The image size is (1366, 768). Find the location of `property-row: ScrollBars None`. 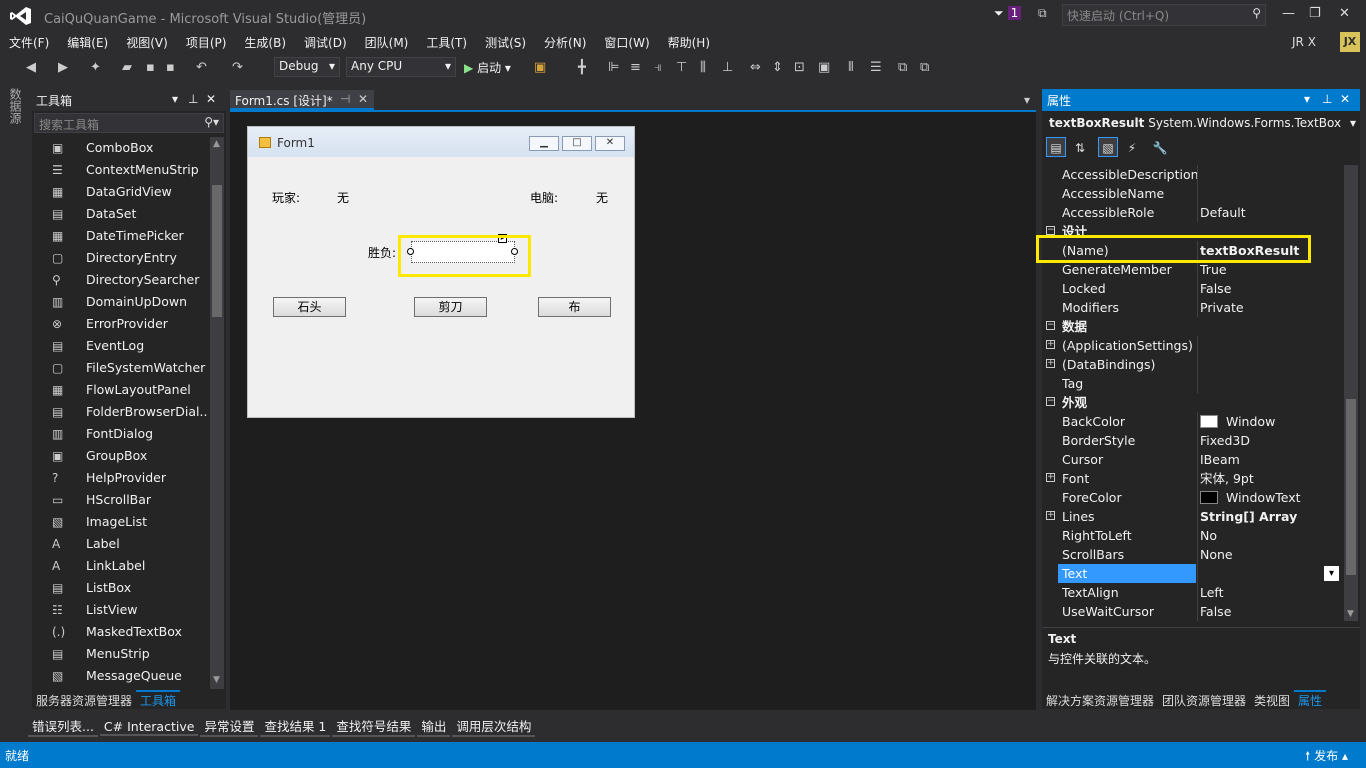

property-row: ScrollBars None is located at coordinates (1192, 554).